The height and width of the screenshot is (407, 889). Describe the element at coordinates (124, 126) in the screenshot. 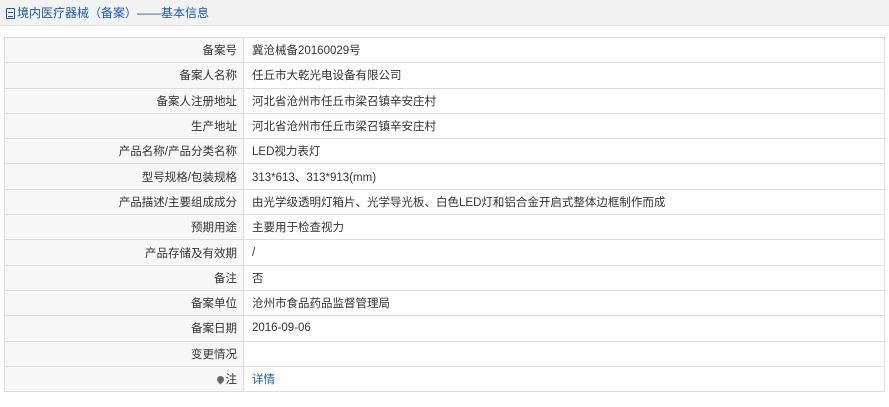

I see `row-label: 生产地址` at that location.